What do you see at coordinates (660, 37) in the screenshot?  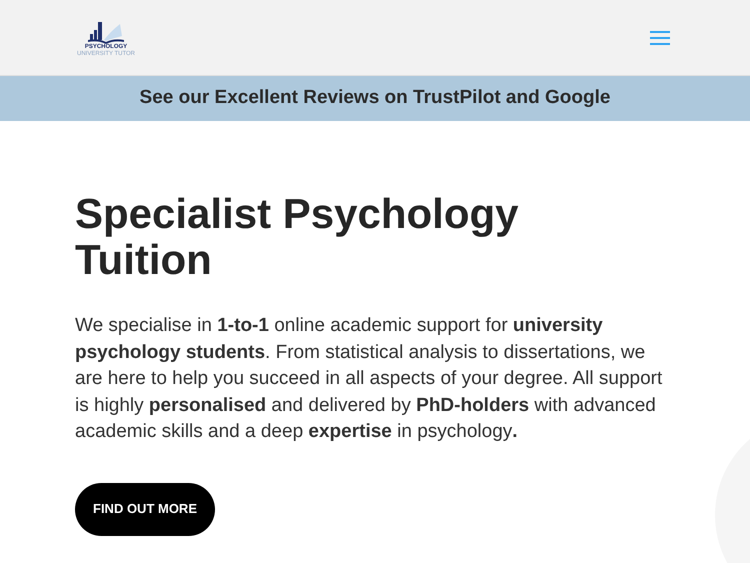 I see `menu-icon` at bounding box center [660, 37].